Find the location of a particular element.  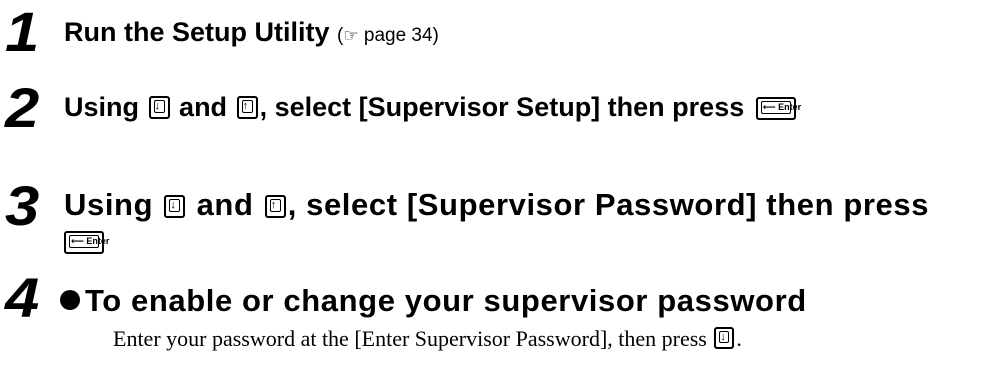

step-number: 2 is located at coordinates (22, 107).